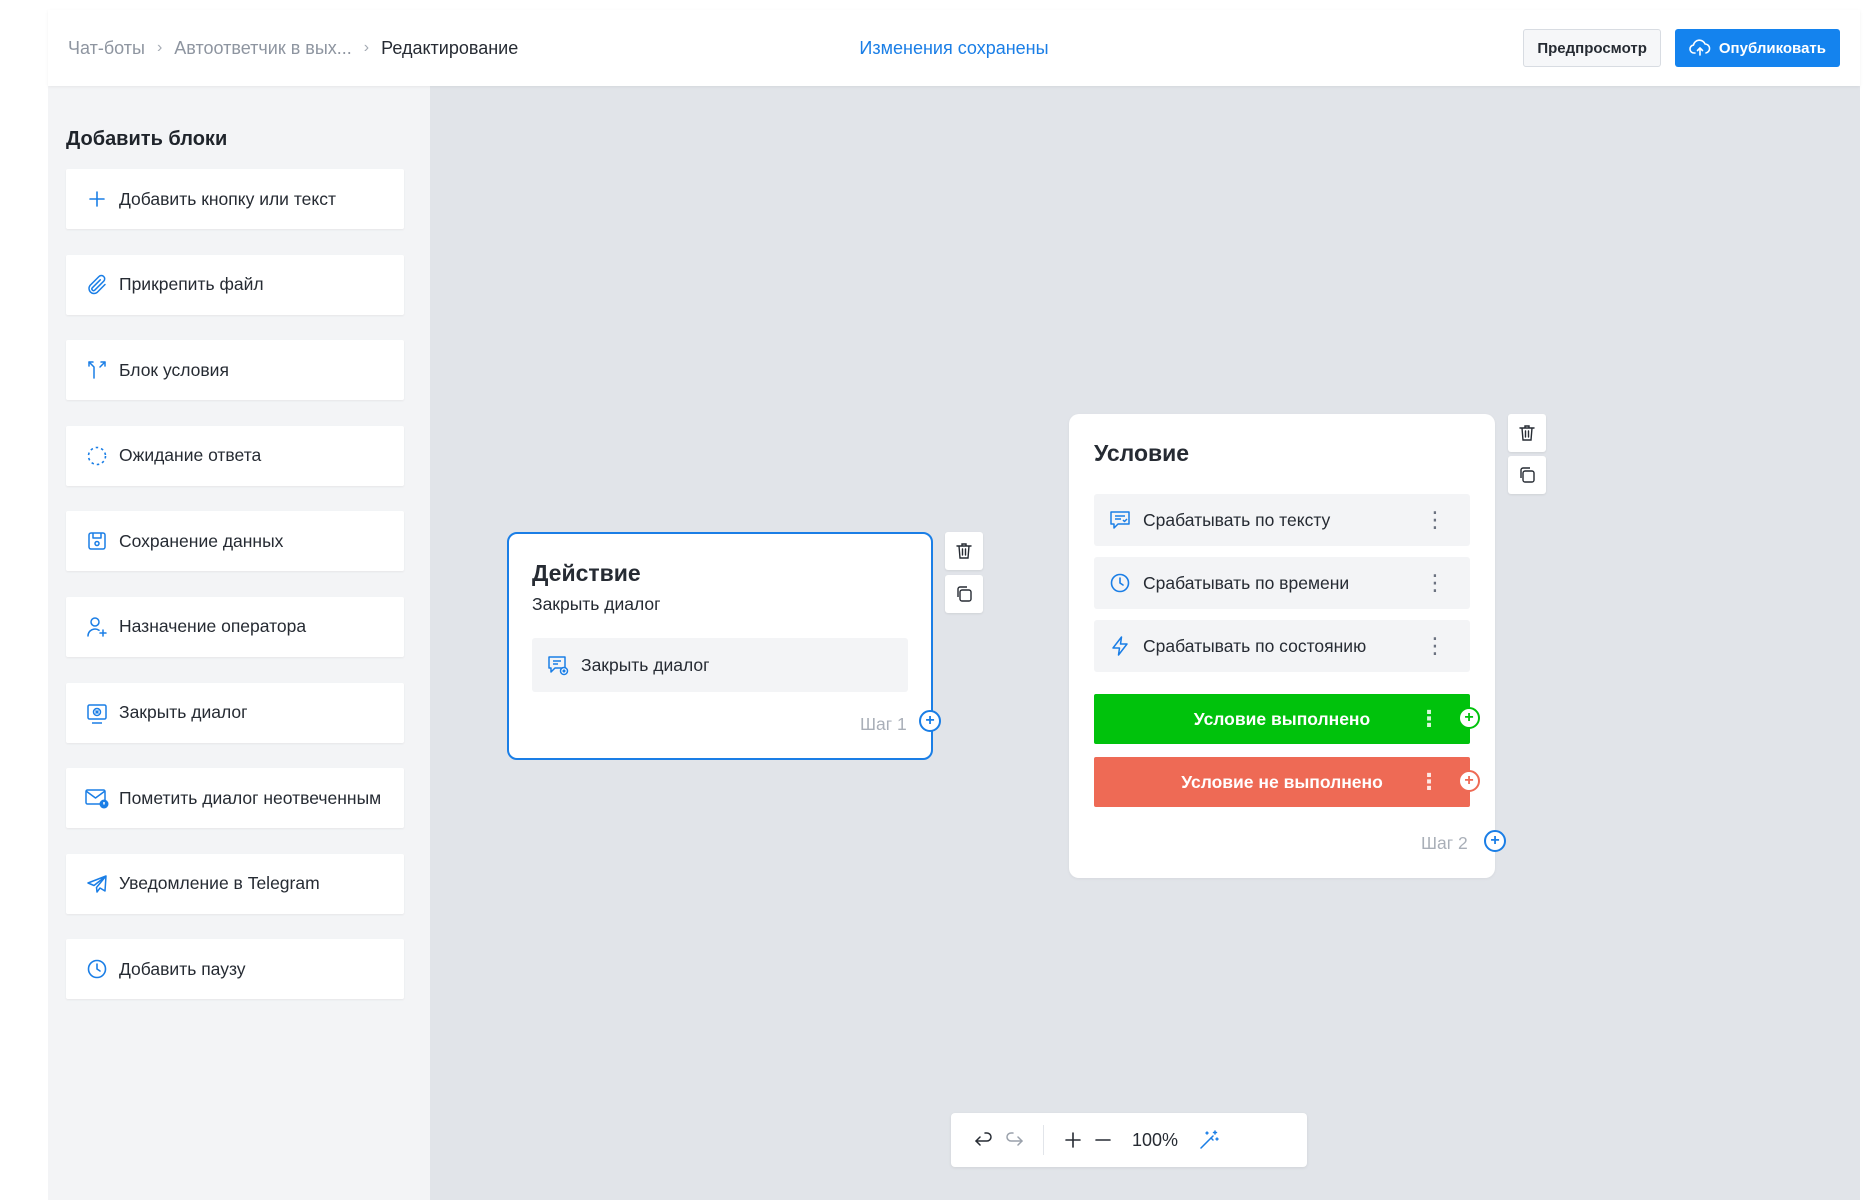 The height and width of the screenshot is (1200, 1871). What do you see at coordinates (147, 139) in the screenshot?
I see `sidebar-title: Добавить блоки` at bounding box center [147, 139].